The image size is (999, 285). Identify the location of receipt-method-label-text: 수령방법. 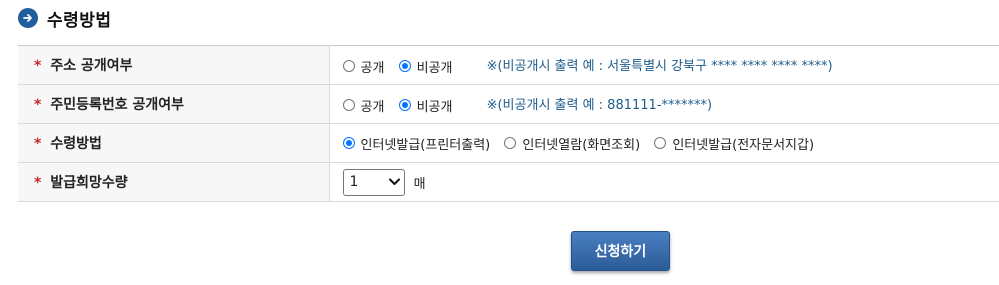
(76, 144).